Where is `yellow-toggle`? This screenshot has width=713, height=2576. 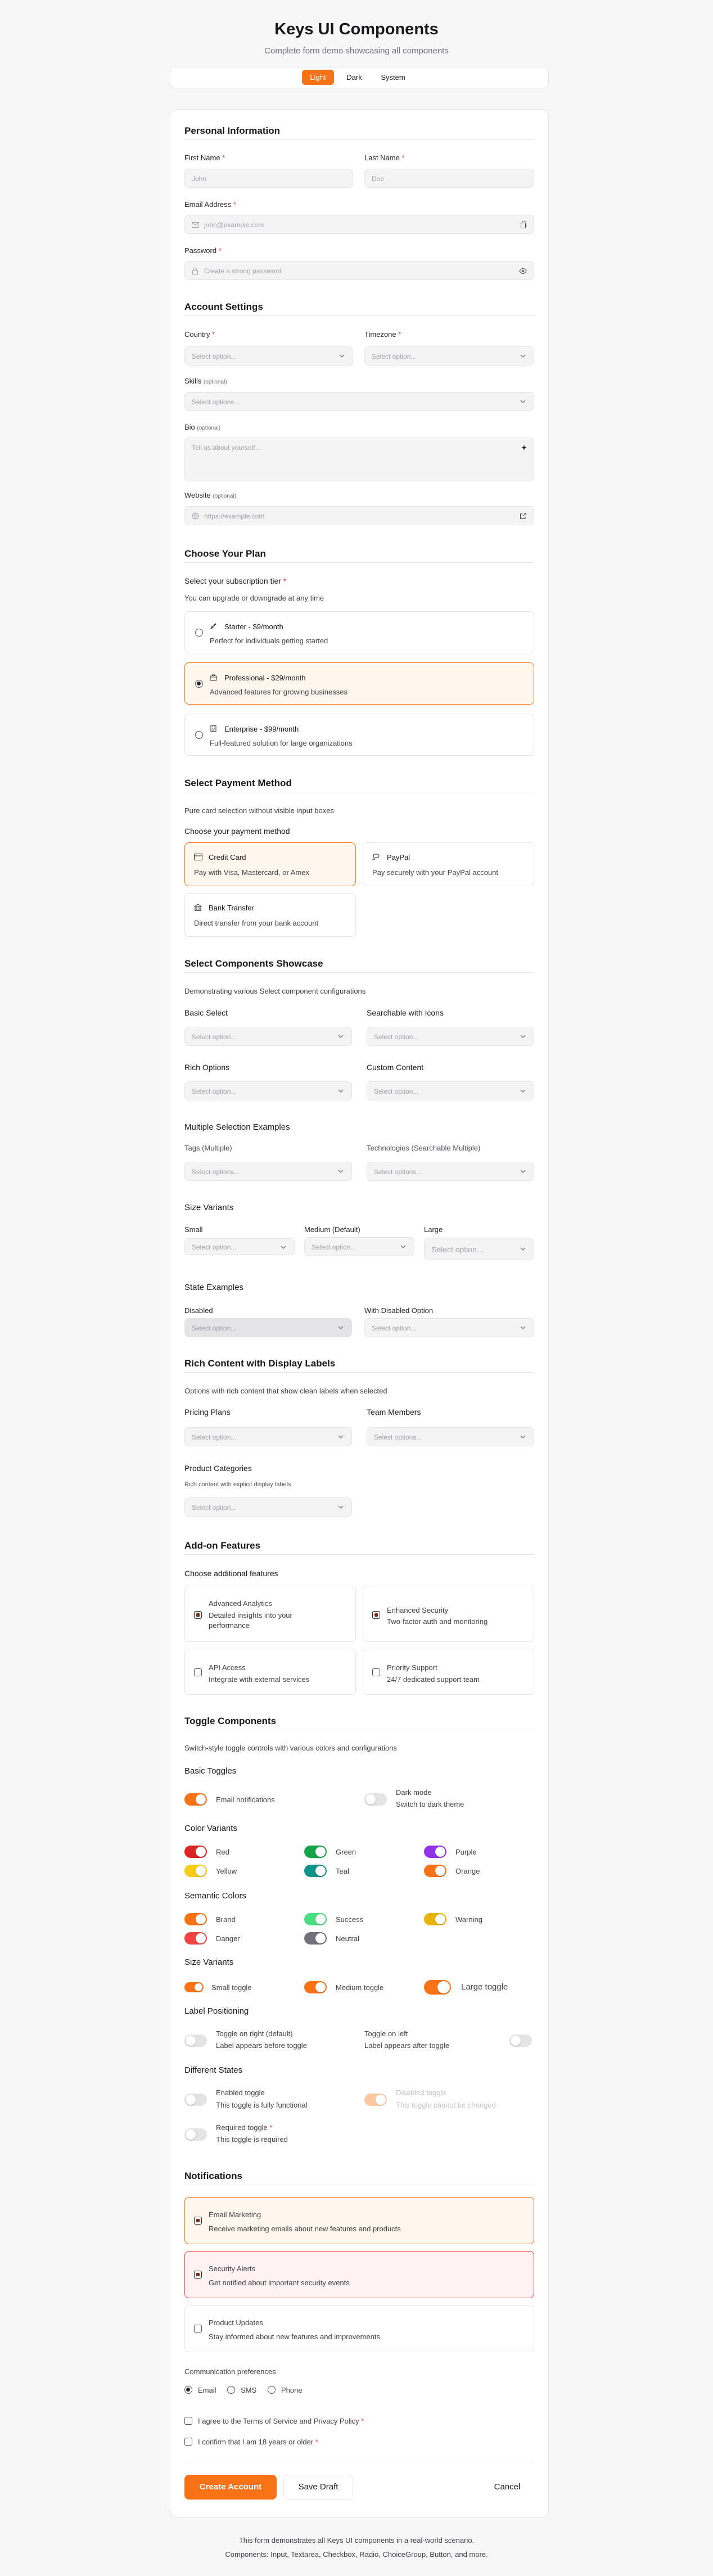
yellow-toggle is located at coordinates (195, 1871).